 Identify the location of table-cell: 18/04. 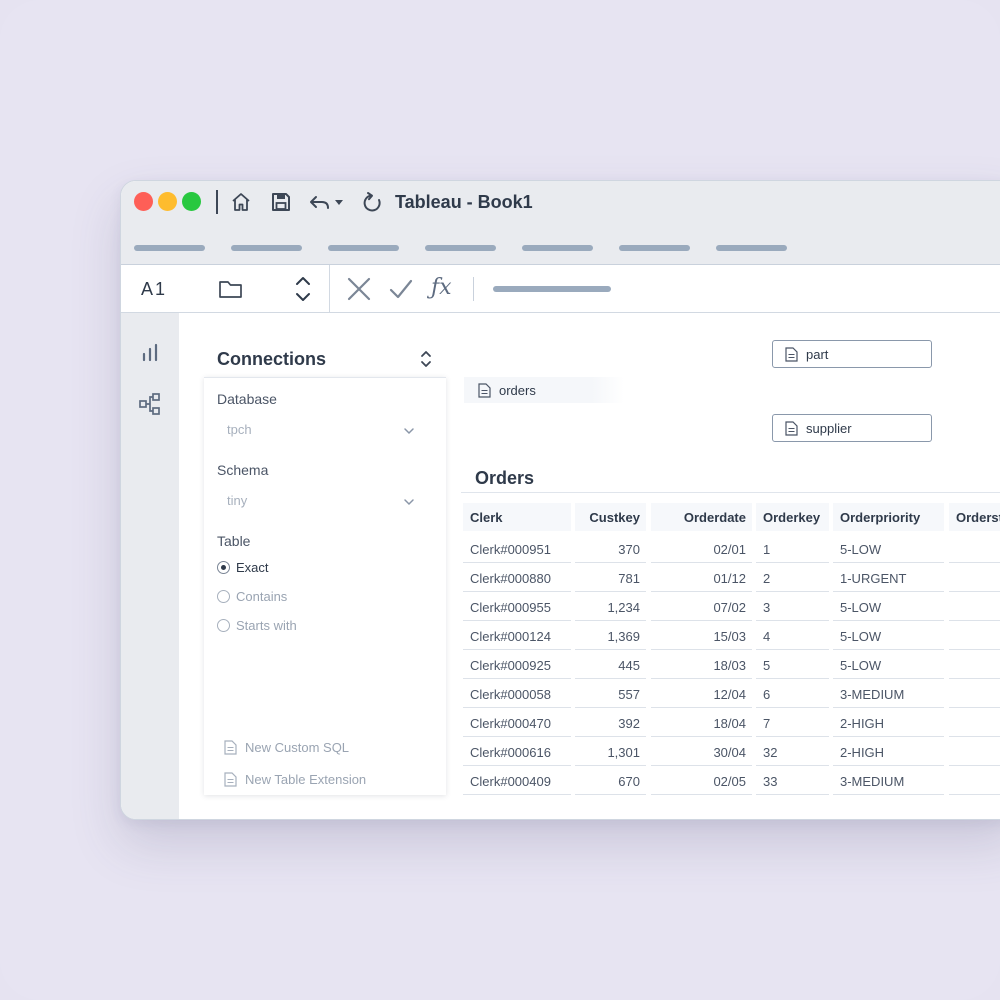
(701, 722).